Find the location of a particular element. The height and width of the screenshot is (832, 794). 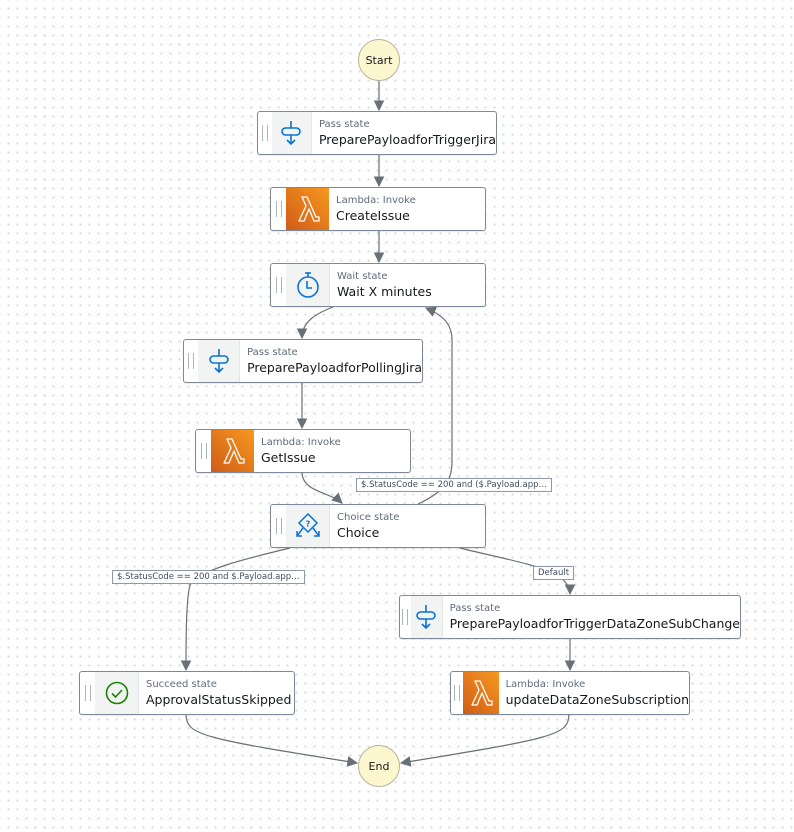

edge-get-issue-to-choice is located at coordinates (322, 487).